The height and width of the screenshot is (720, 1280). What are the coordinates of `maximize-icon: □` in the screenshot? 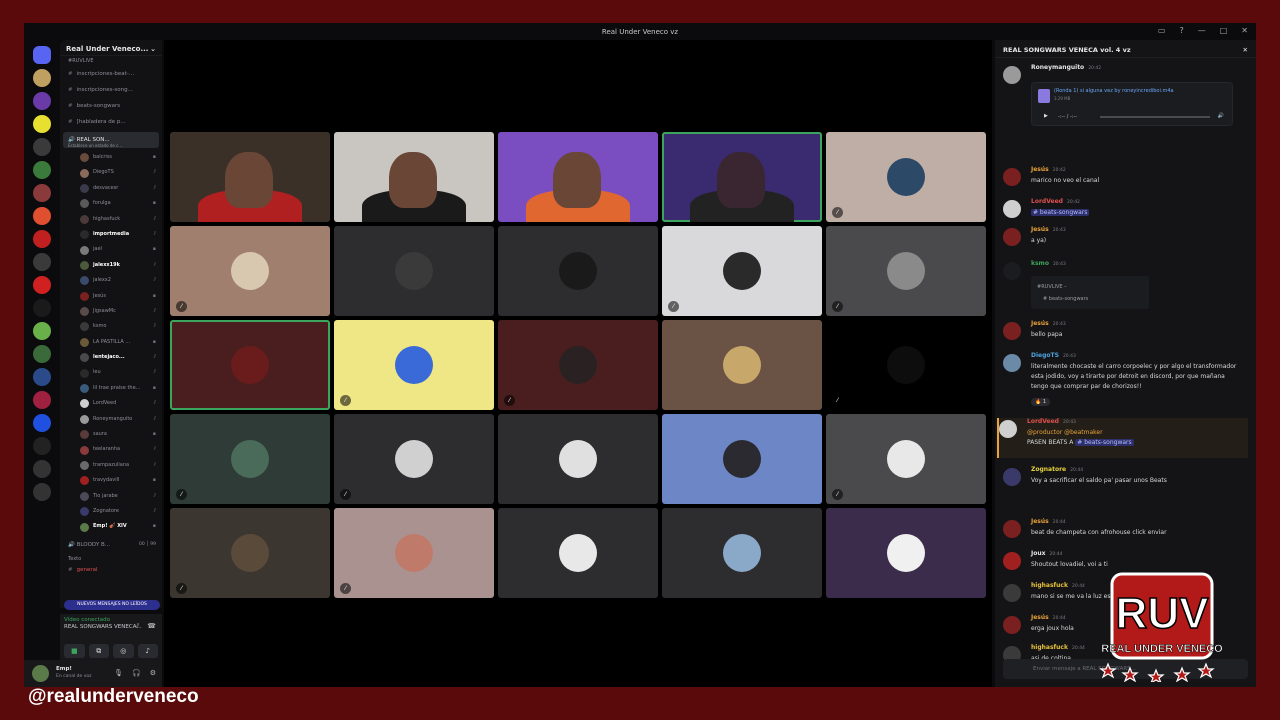 It's located at (1224, 30).